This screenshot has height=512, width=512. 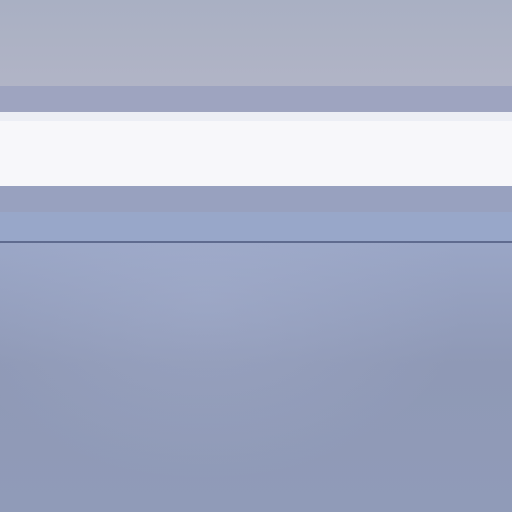 What do you see at coordinates (256, 199) in the screenshot?
I see `secondary-toolbar` at bounding box center [256, 199].